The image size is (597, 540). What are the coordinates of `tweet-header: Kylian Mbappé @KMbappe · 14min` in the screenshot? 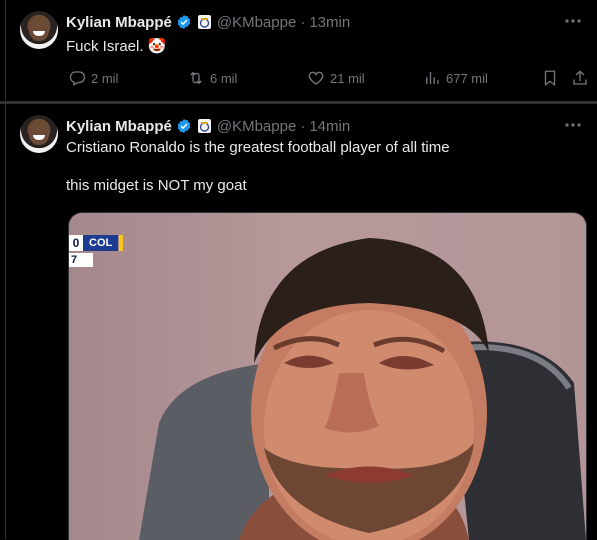 It's located at (208, 126).